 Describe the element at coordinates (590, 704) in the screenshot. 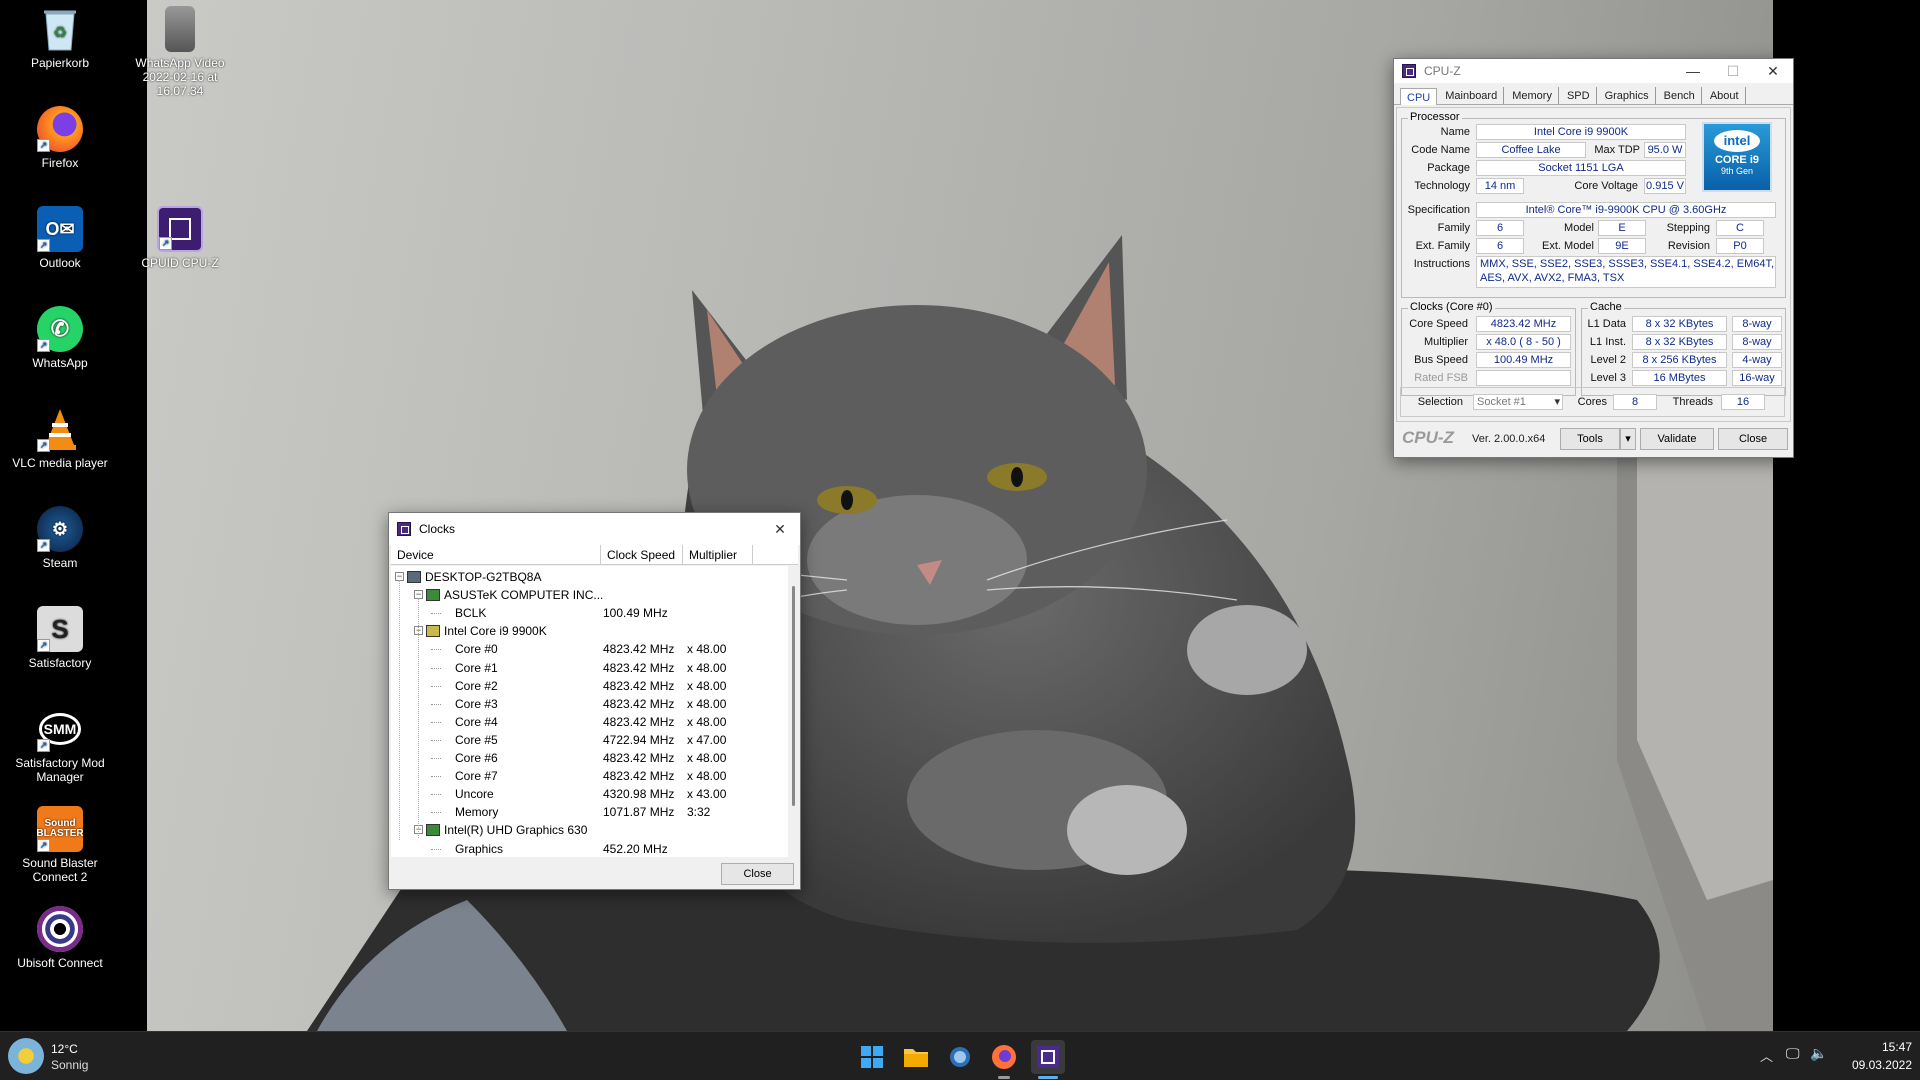

I see `tree-row: Core #3 4823.42 MHz x 48.00` at that location.